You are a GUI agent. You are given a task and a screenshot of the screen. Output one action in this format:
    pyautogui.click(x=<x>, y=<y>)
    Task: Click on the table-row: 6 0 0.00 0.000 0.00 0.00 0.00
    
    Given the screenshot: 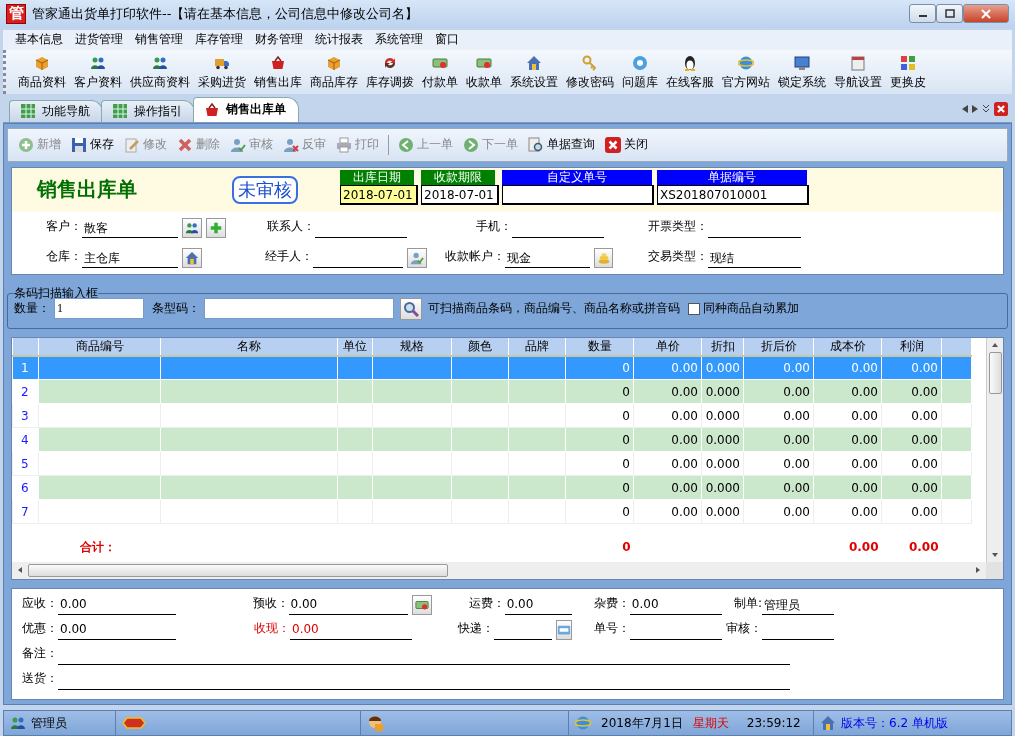 What is the action you would take?
    pyautogui.click(x=492, y=487)
    